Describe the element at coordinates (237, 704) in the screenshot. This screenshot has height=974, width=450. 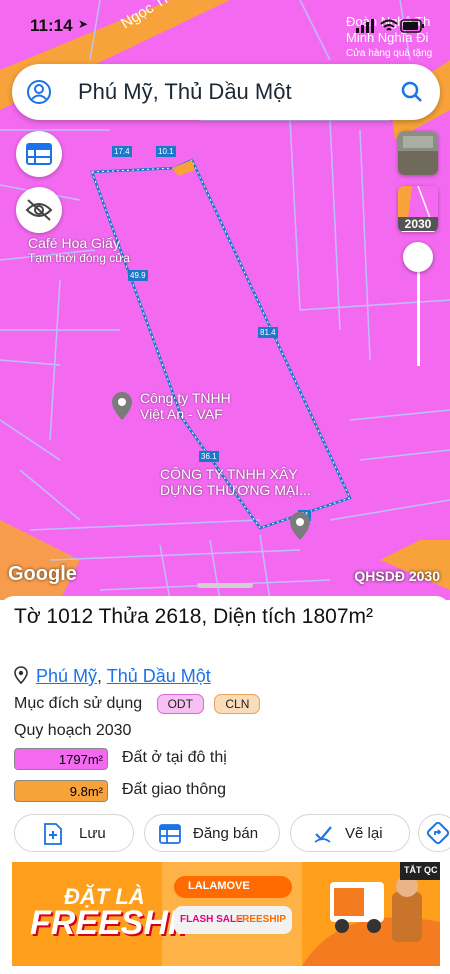
I see `purpose-tag-cln: CLN` at that location.